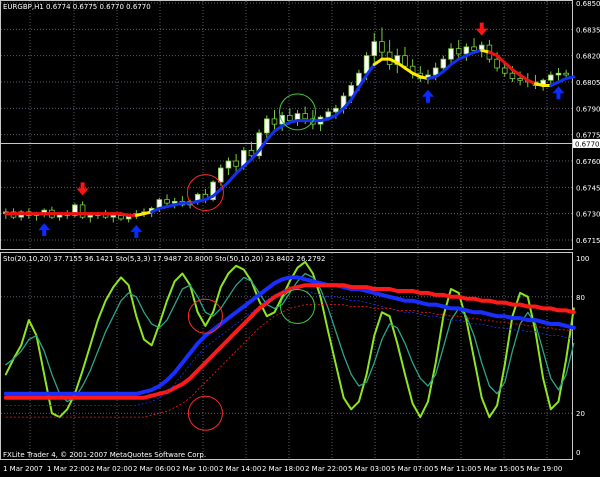 The width and height of the screenshot is (600, 477). Describe the element at coordinates (369, 469) in the screenshot. I see `time-tick: 5 Mar 03:00` at that location.